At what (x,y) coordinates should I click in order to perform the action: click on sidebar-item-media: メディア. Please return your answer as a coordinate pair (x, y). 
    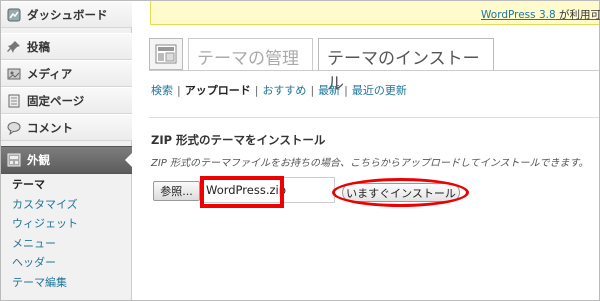
    Looking at the image, I should click on (66, 73).